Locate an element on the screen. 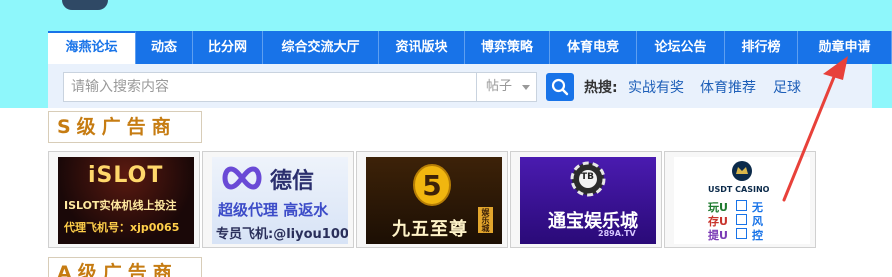  ad-brand-islot: iSLOT is located at coordinates (126, 175).